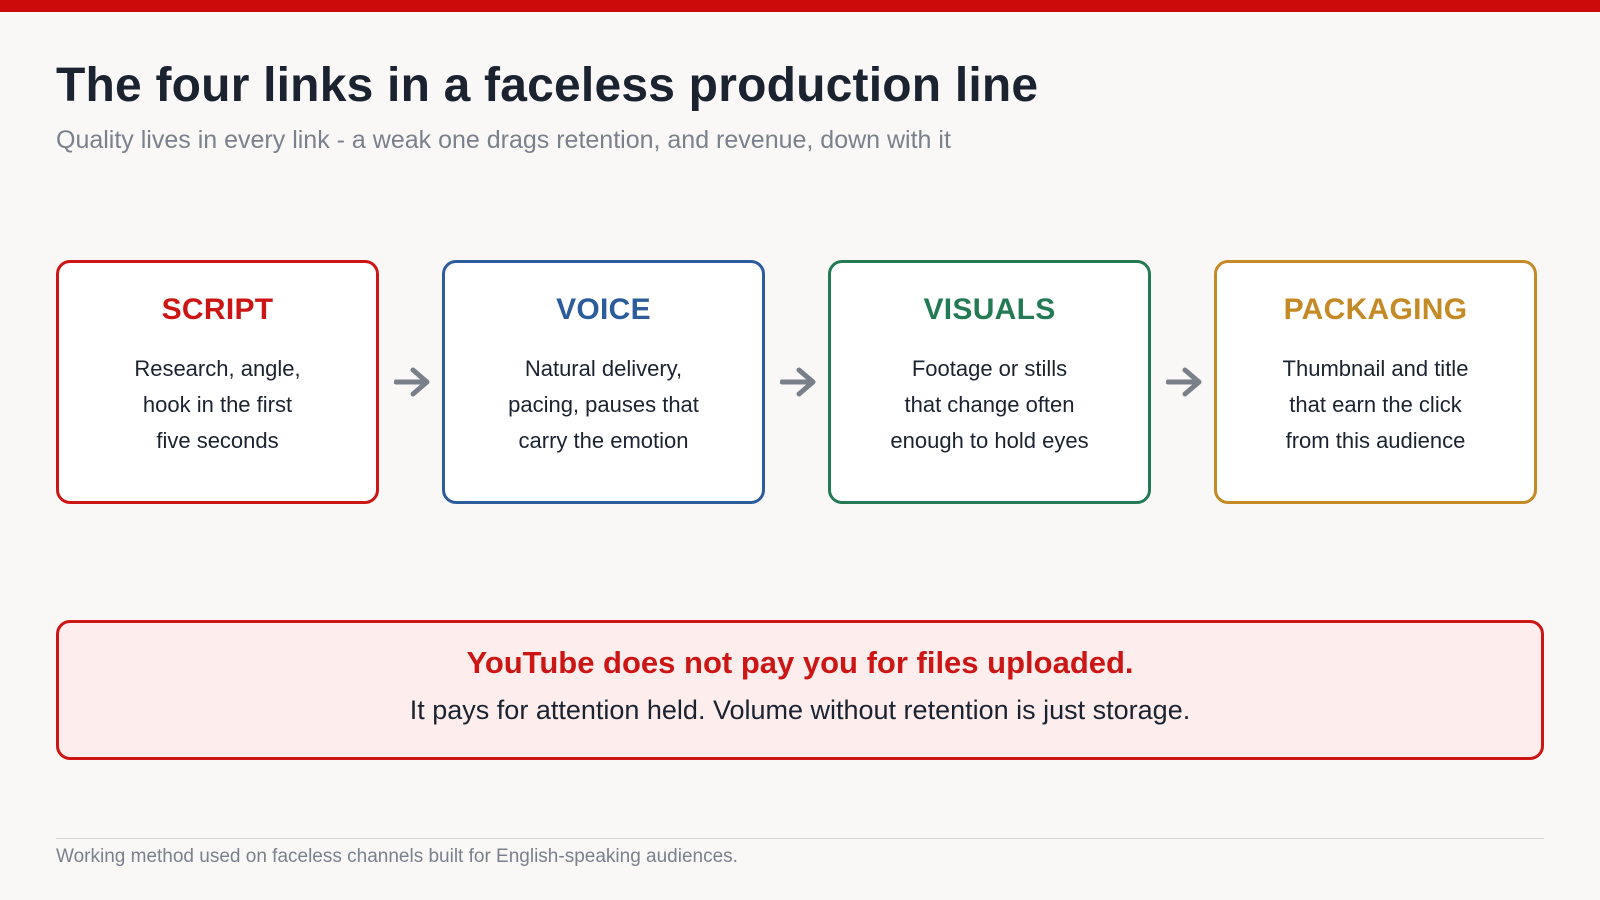 This screenshot has height=900, width=1600. Describe the element at coordinates (217, 309) in the screenshot. I see `step-script-title: SCRIPT` at that location.